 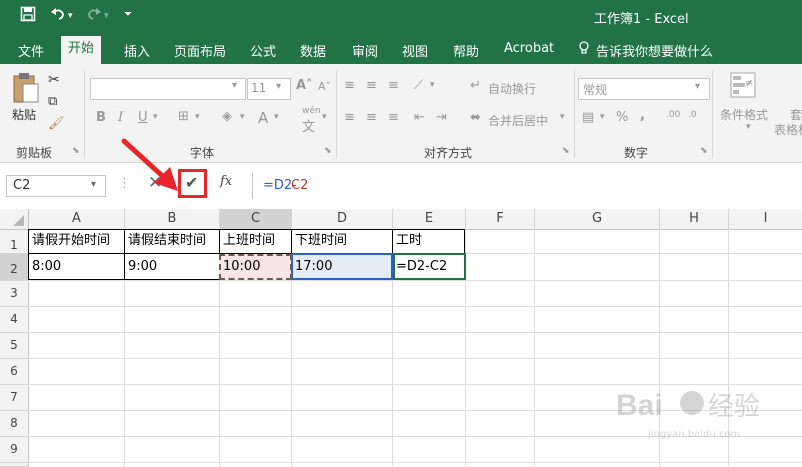 I want to click on tab-file: 文件, so click(x=31, y=50).